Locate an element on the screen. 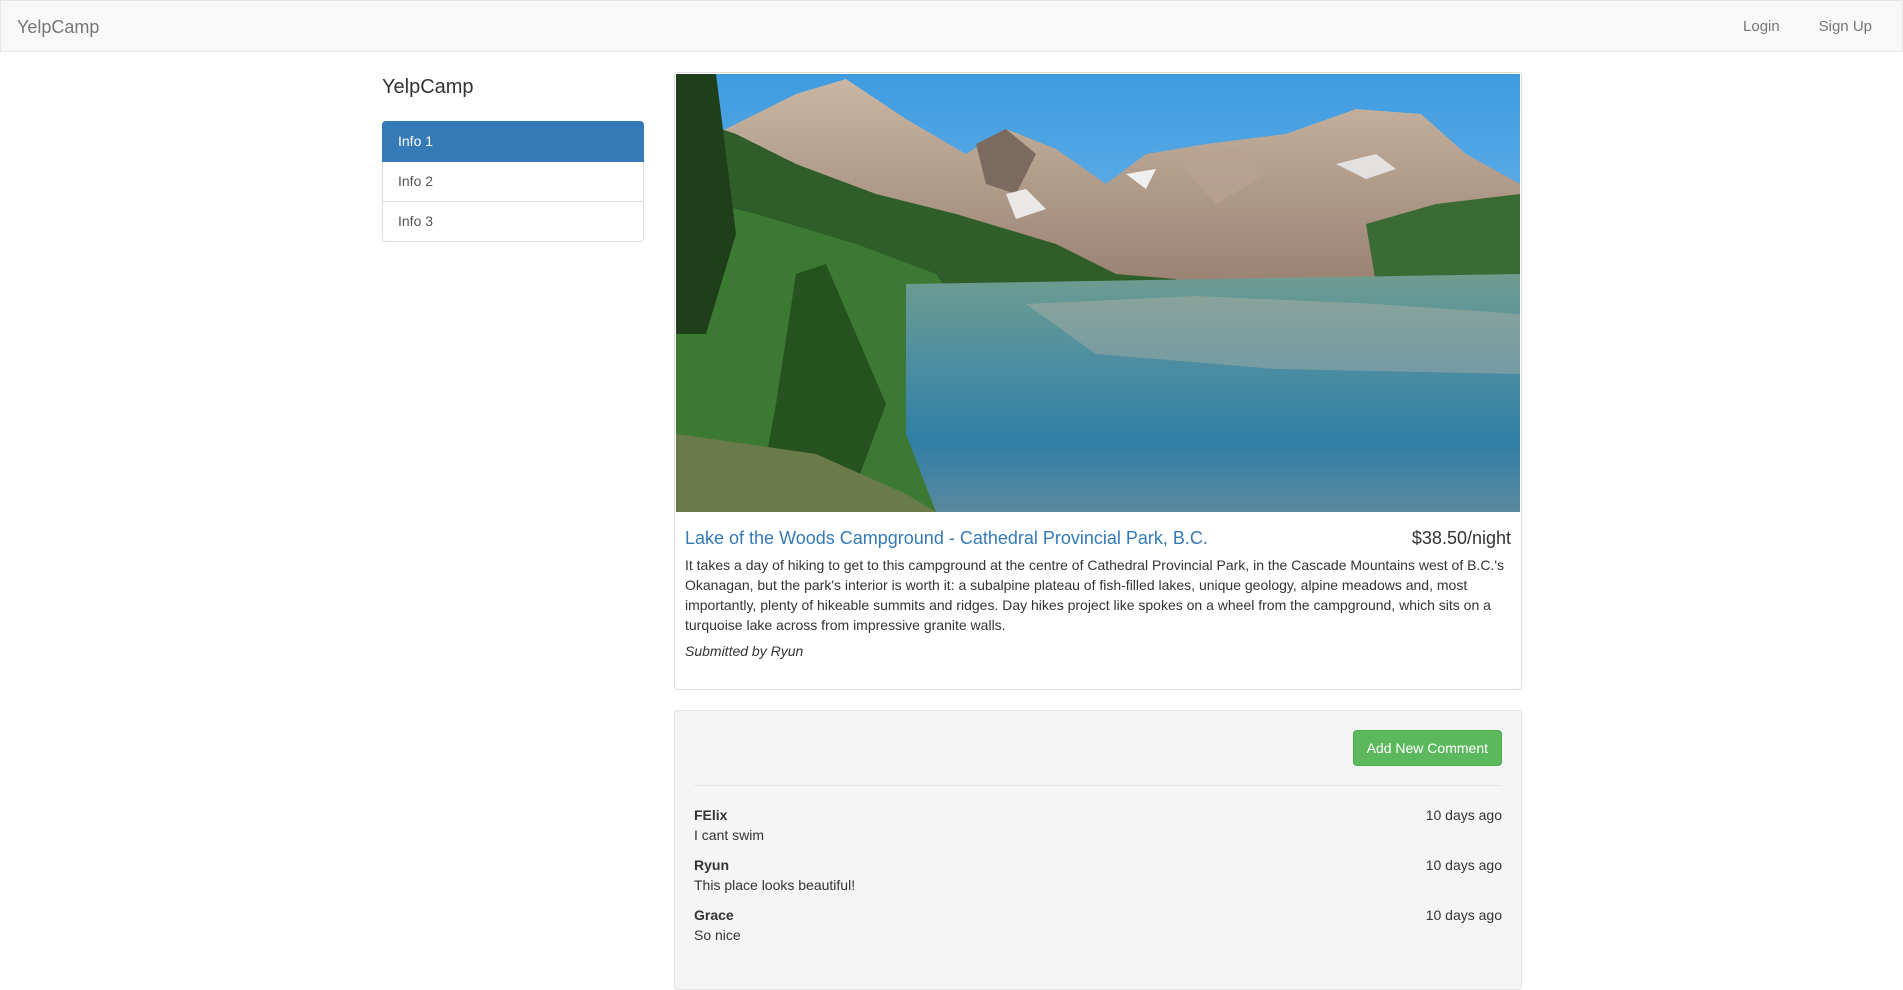 The width and height of the screenshot is (1903, 990). comment-text: I cant swim is located at coordinates (729, 835).